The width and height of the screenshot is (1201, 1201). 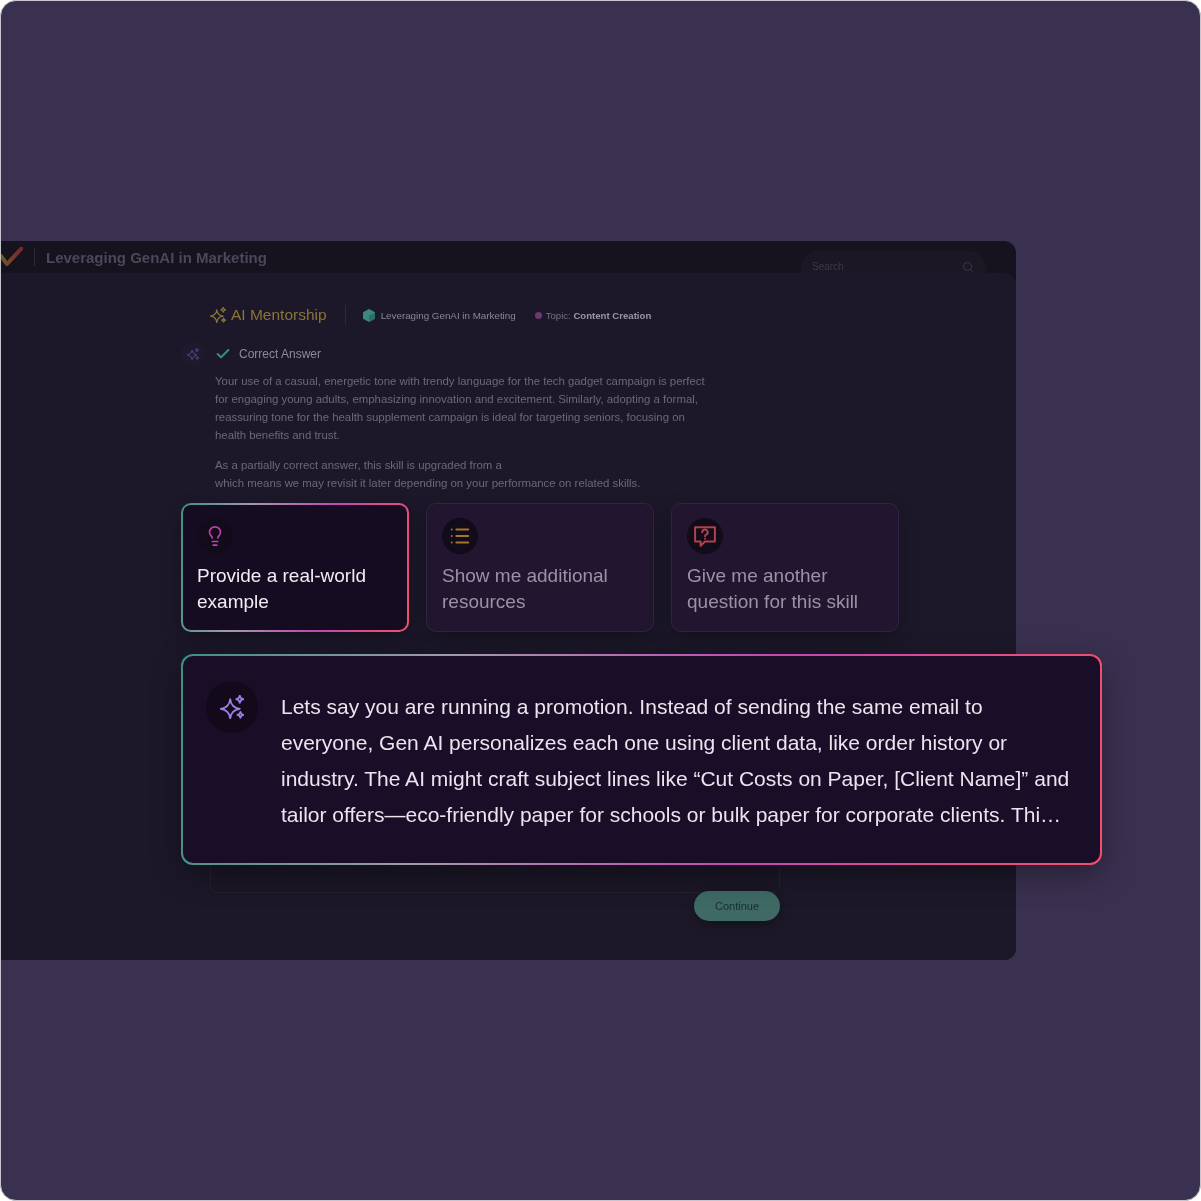 I want to click on topic-label: Topic: Content Creation, so click(x=598, y=315).